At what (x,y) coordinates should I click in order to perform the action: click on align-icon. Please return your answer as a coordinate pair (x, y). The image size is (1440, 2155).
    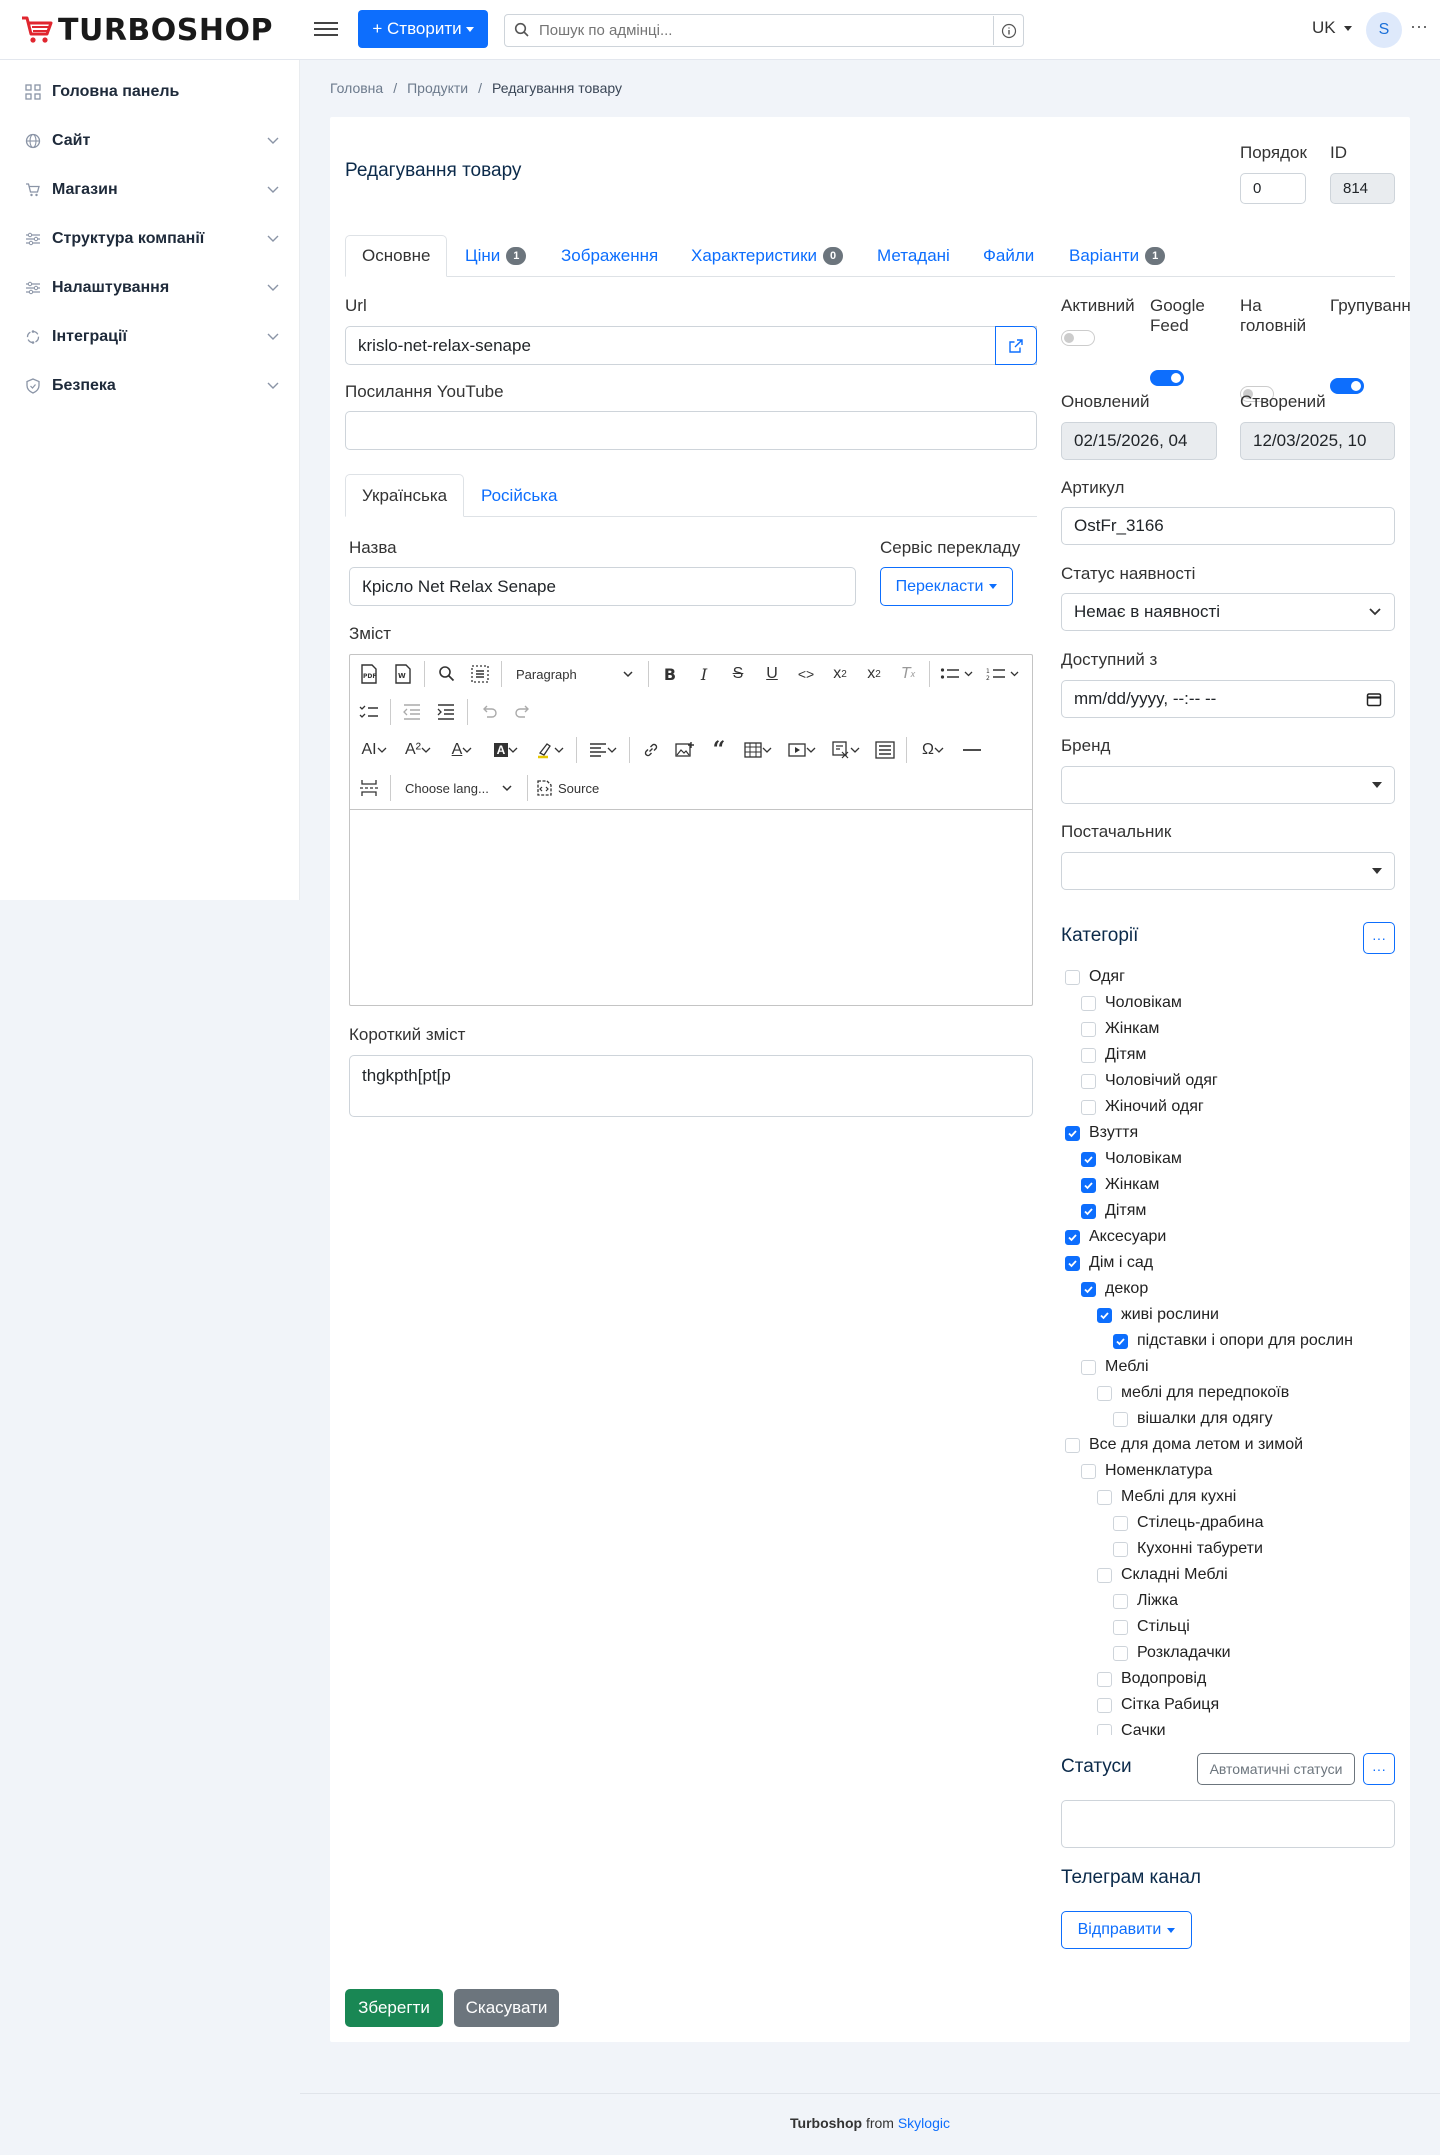
    Looking at the image, I should click on (603, 750).